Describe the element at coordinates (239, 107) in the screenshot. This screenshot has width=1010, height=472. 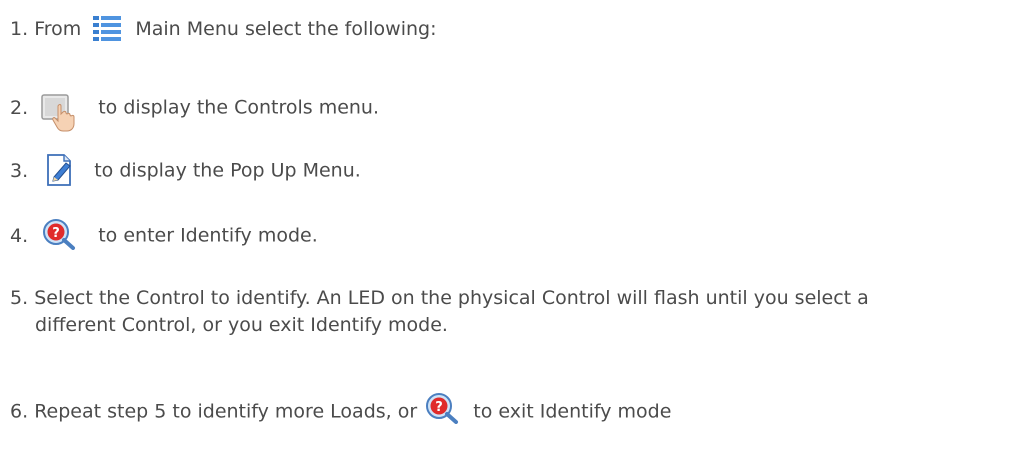
I see `step-text-post: to display the Controls menu.` at that location.